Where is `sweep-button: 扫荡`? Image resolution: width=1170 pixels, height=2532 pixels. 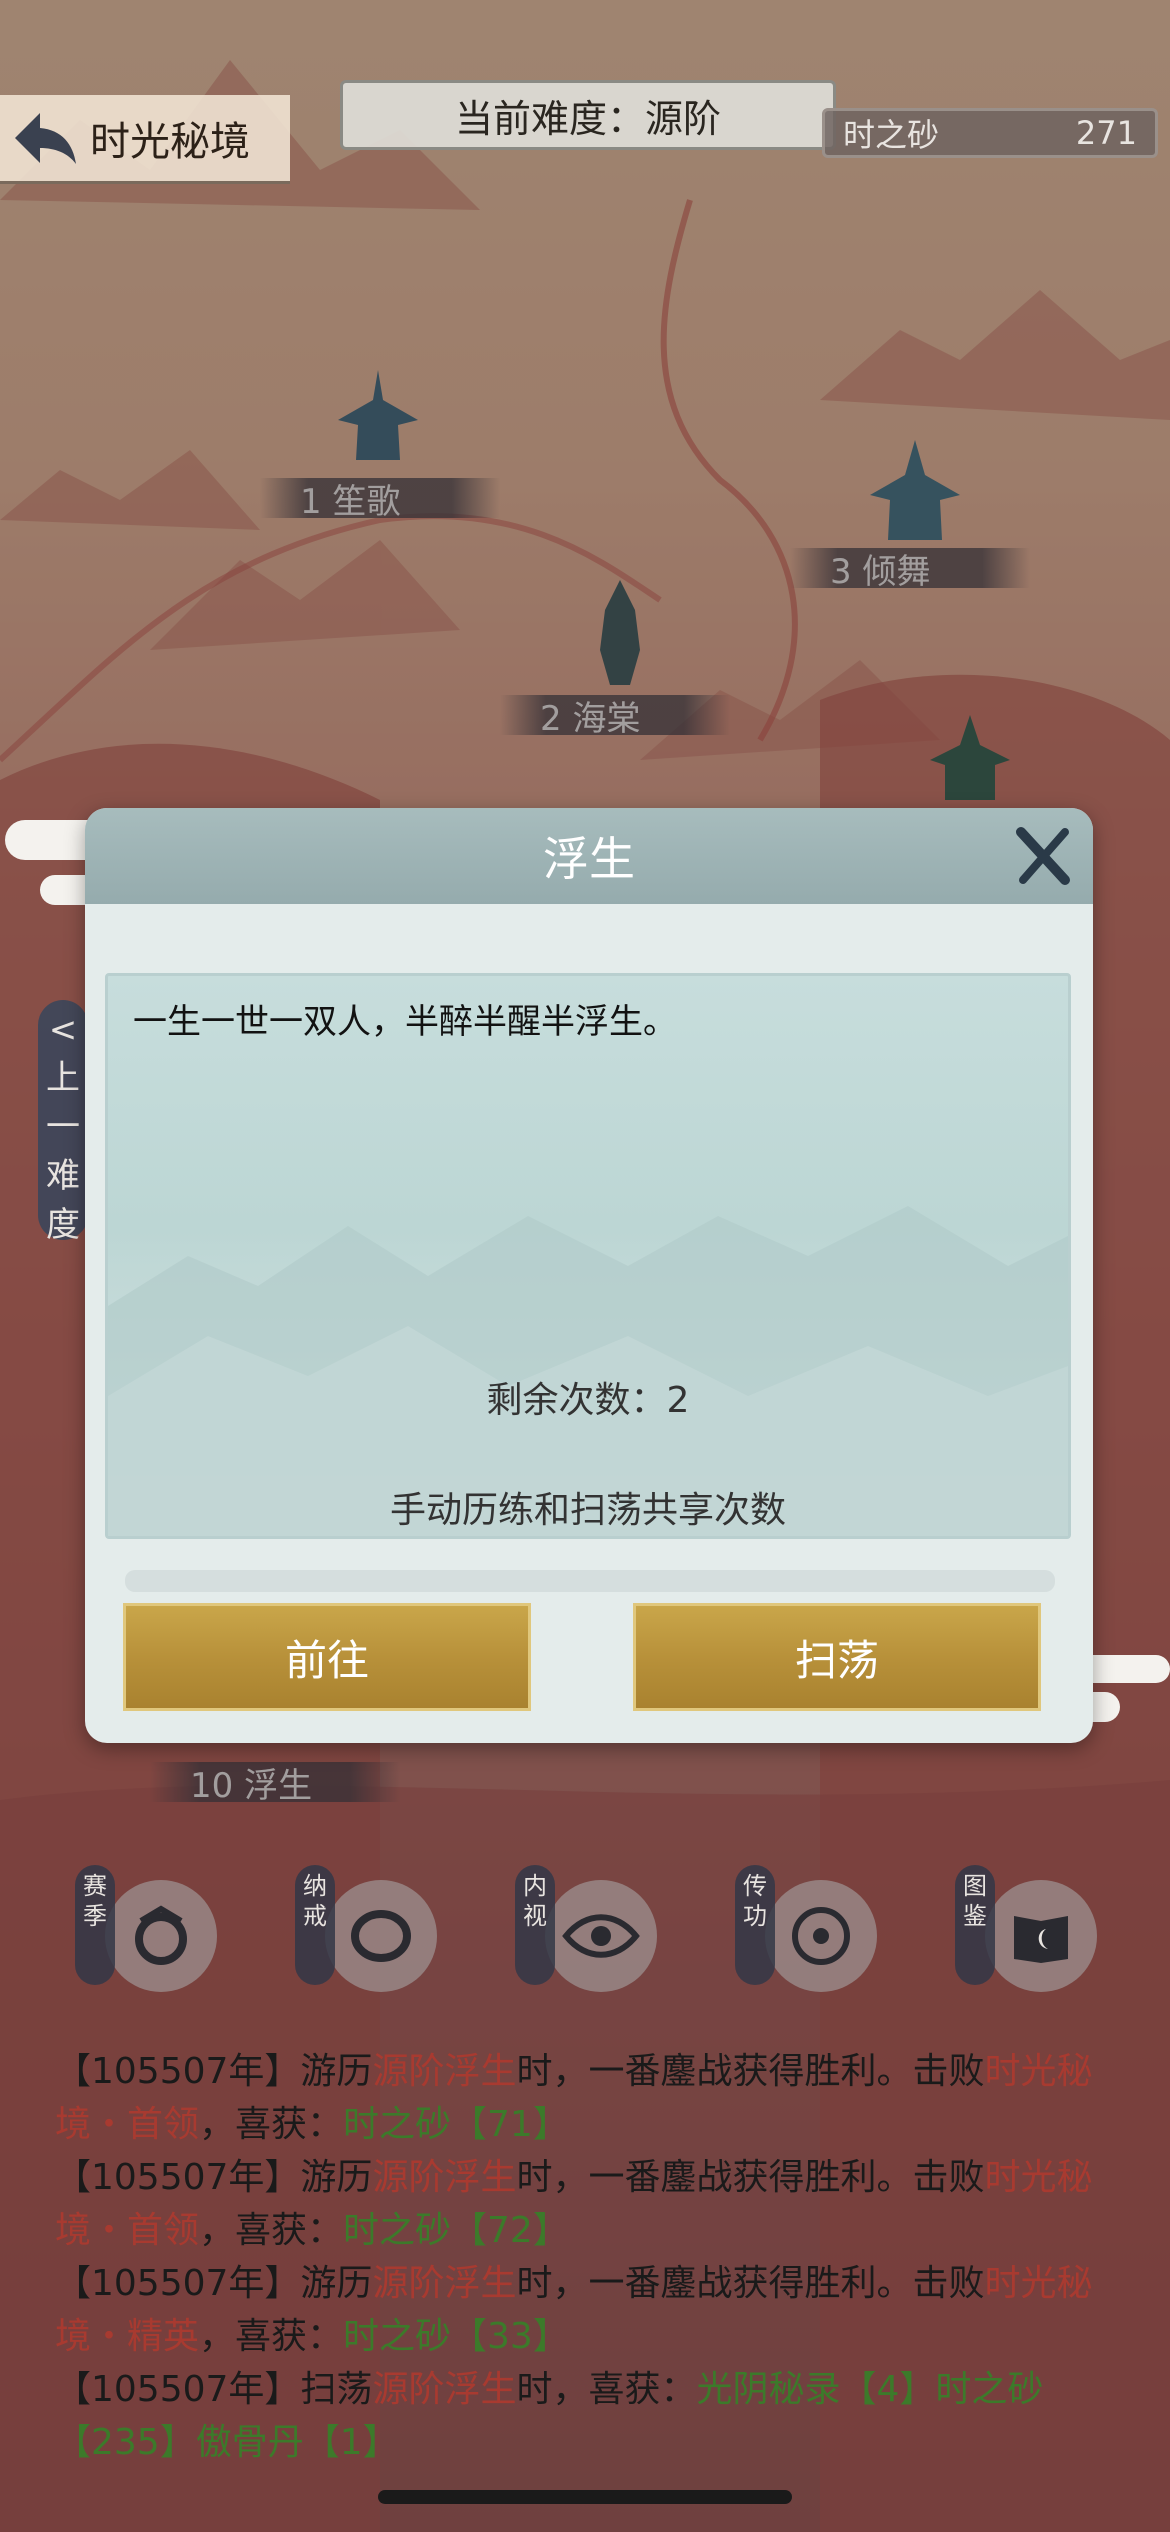
sweep-button: 扫荡 is located at coordinates (837, 1657).